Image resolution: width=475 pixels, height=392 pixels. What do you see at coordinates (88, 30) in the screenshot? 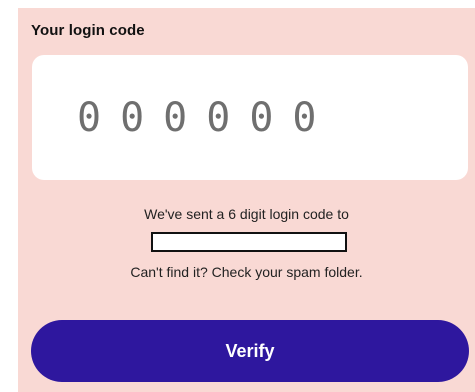
I see `login-code-heading: Your login code` at bounding box center [88, 30].